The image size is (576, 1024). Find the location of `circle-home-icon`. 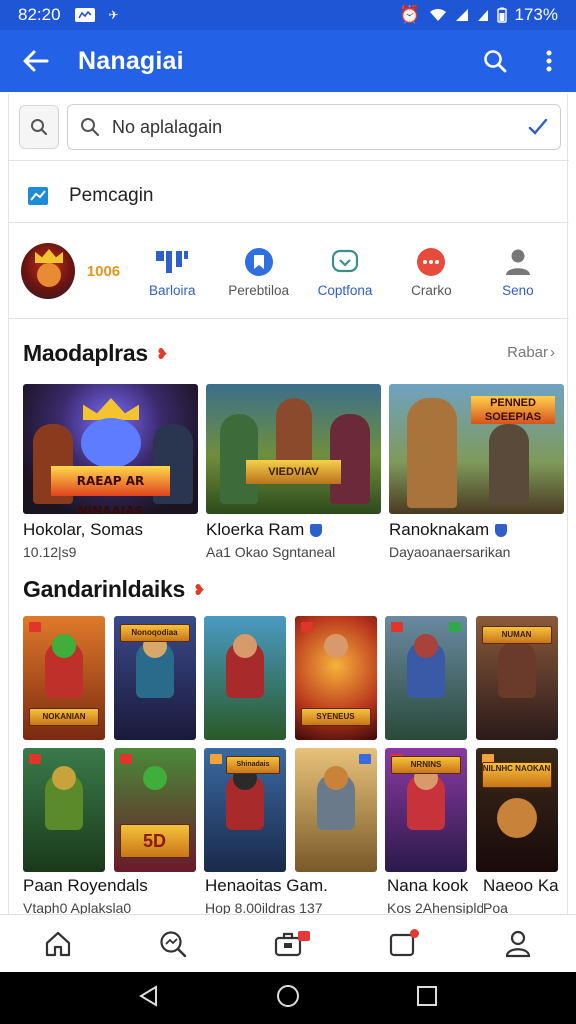

circle-home-icon is located at coordinates (288, 995).